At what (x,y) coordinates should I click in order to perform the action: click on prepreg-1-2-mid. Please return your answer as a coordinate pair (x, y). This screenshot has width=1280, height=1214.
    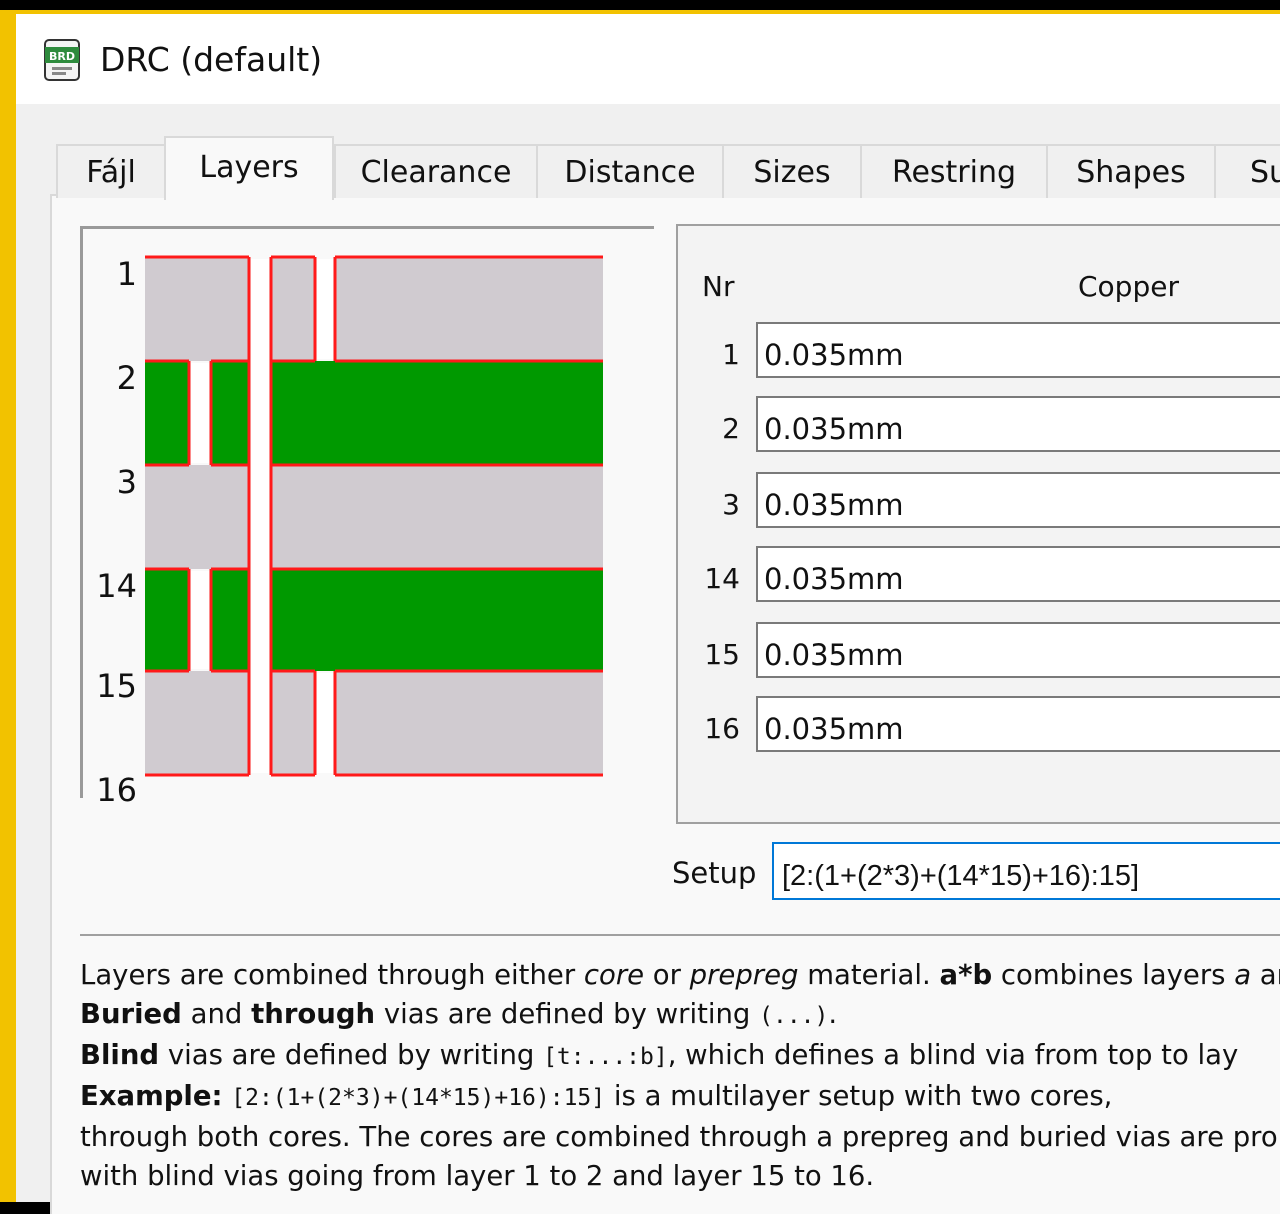
    Looking at the image, I should click on (293, 309).